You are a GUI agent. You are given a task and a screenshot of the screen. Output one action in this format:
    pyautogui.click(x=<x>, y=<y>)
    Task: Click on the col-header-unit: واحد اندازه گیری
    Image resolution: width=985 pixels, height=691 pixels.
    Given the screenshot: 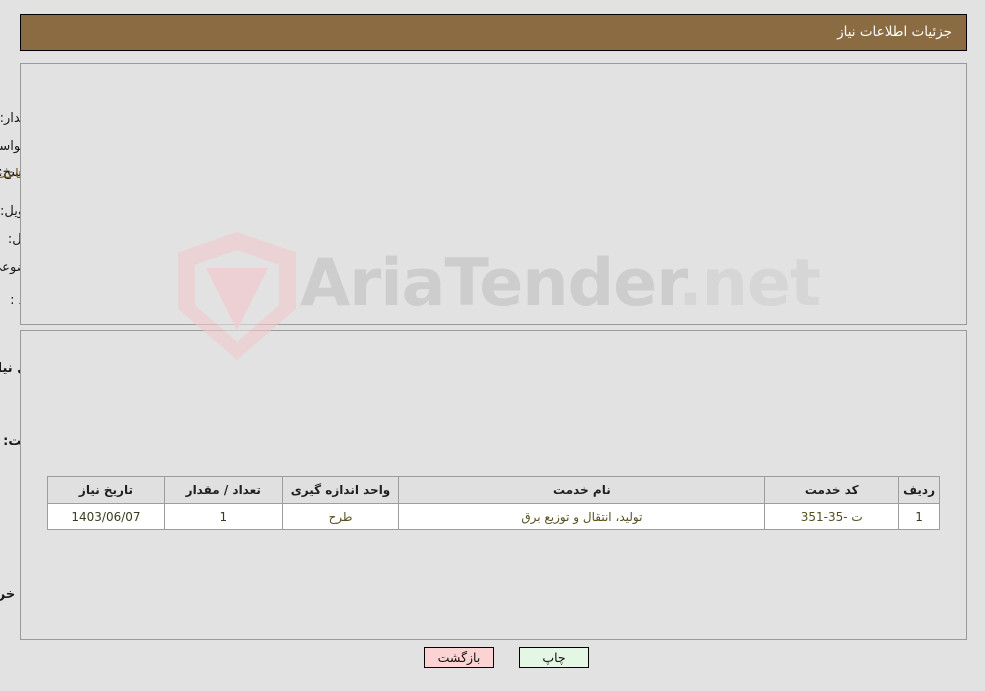 What is the action you would take?
    pyautogui.click(x=340, y=490)
    